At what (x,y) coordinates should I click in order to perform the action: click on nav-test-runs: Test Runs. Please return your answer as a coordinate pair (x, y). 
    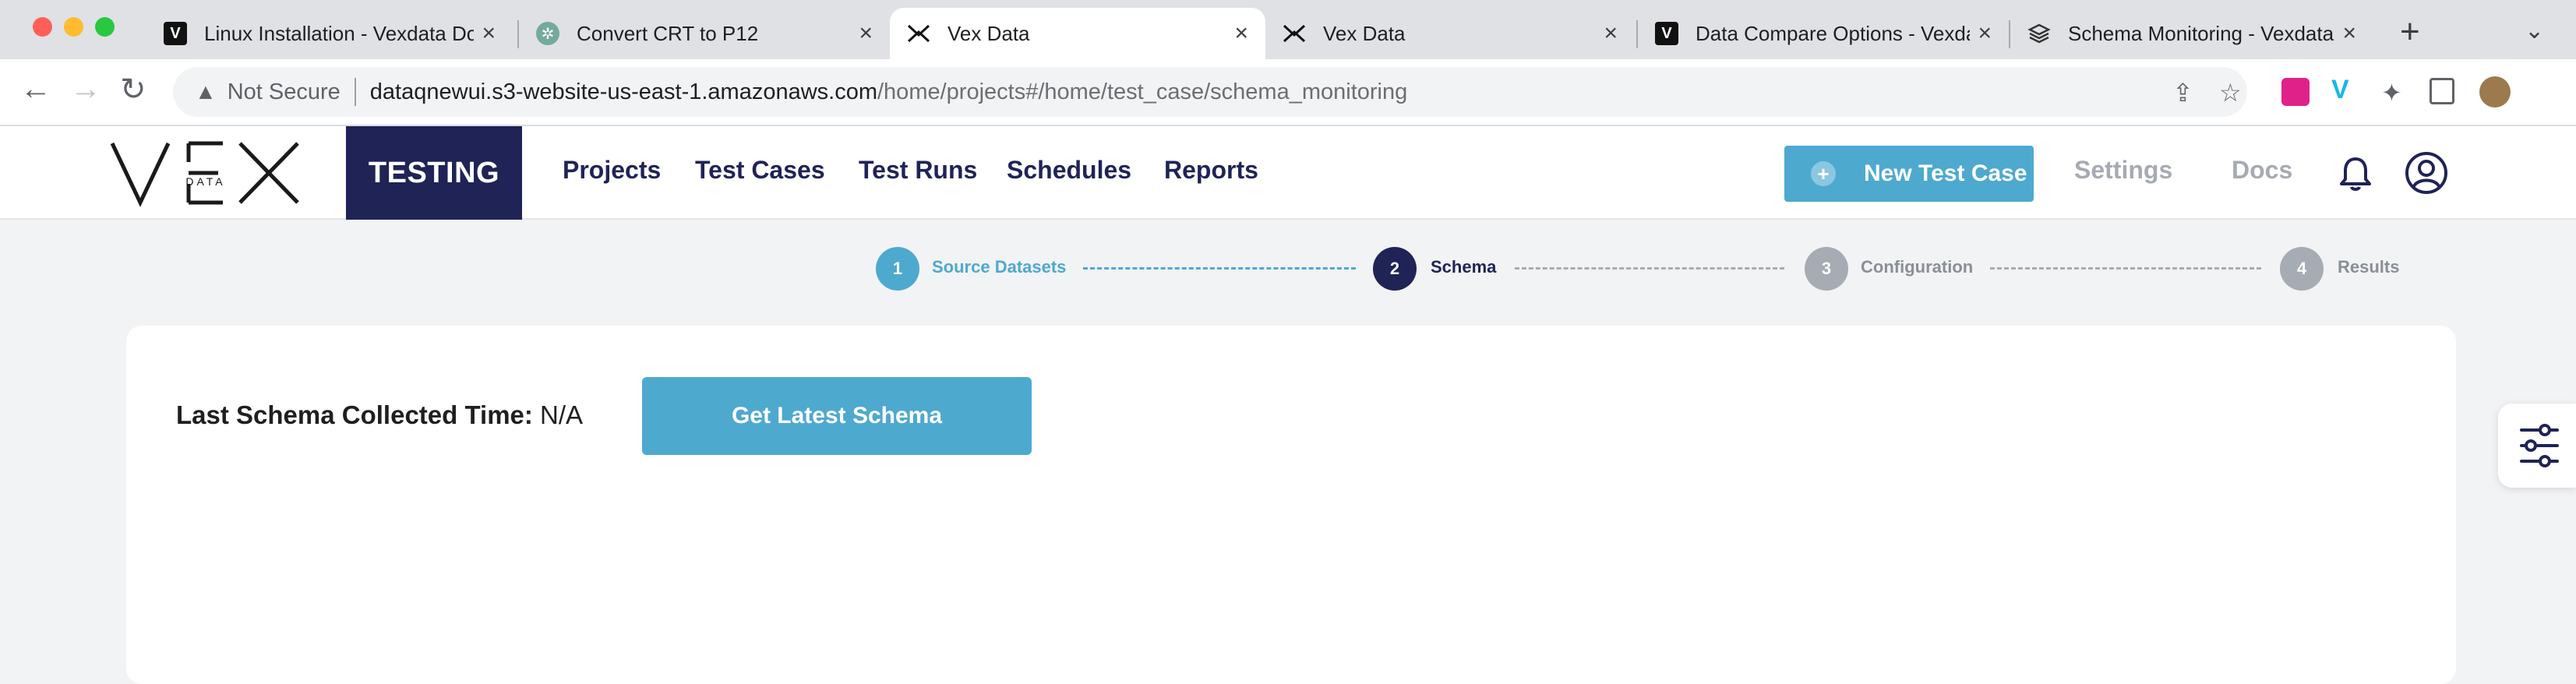
    Looking at the image, I should click on (918, 170).